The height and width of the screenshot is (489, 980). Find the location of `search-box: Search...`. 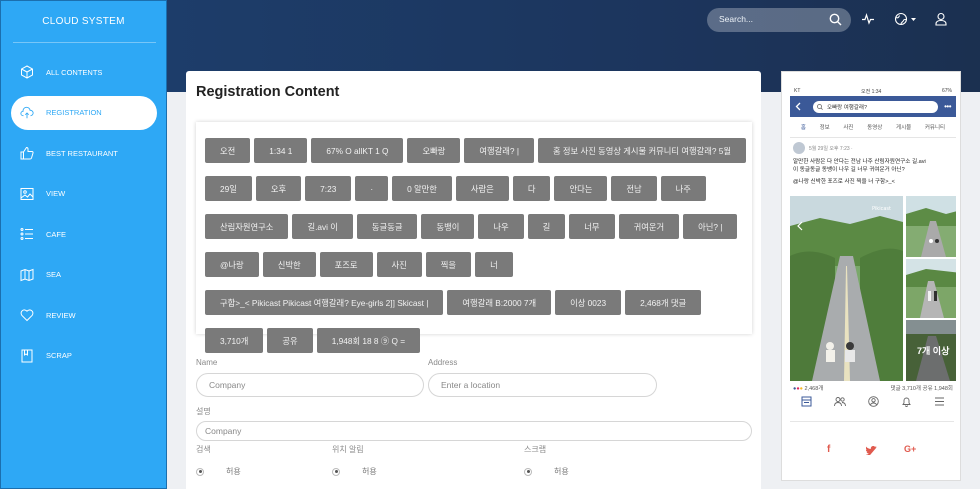

search-box: Search... is located at coordinates (779, 20).